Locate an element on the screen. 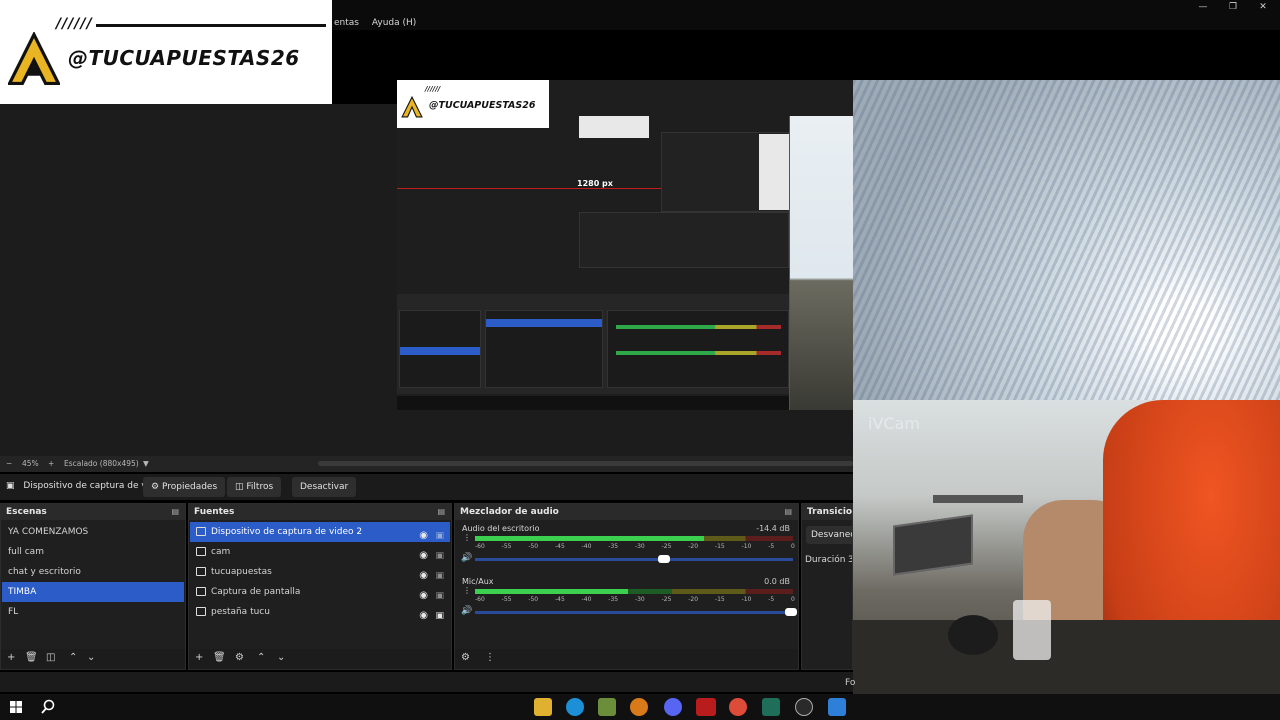  menu-item-tools: entas is located at coordinates (346, 23).